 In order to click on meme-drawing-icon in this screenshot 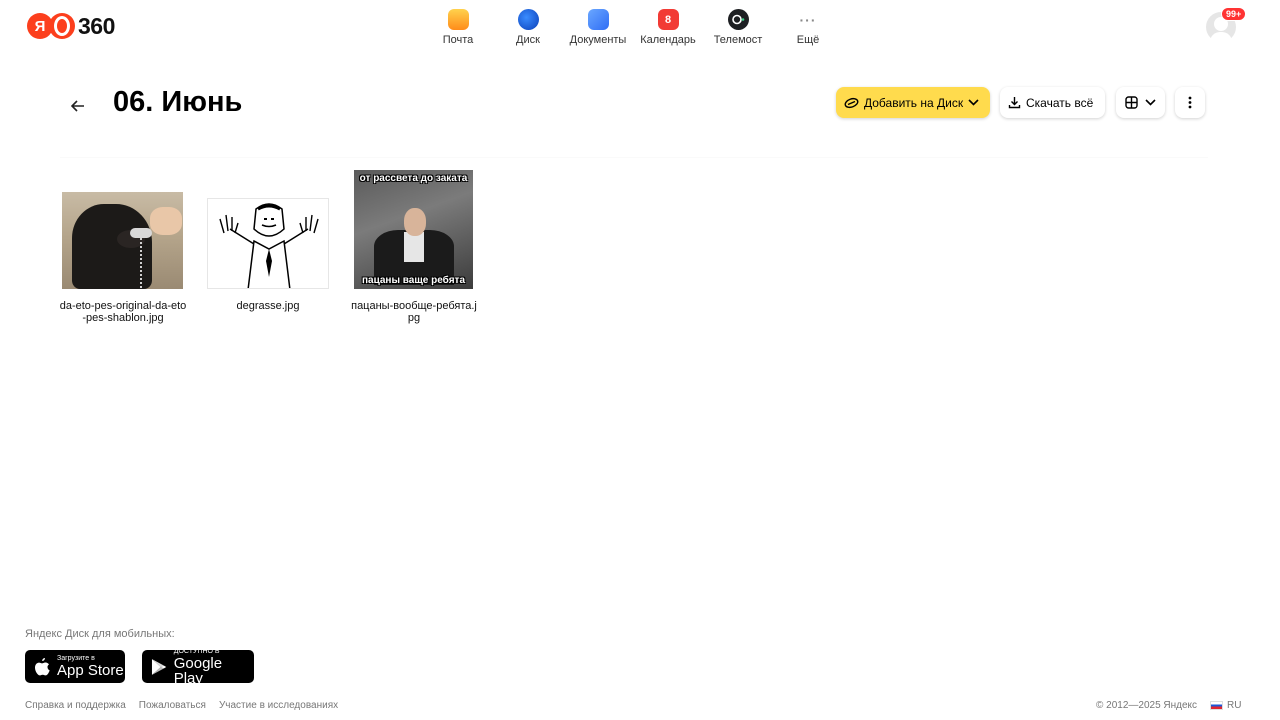, I will do `click(269, 245)`.